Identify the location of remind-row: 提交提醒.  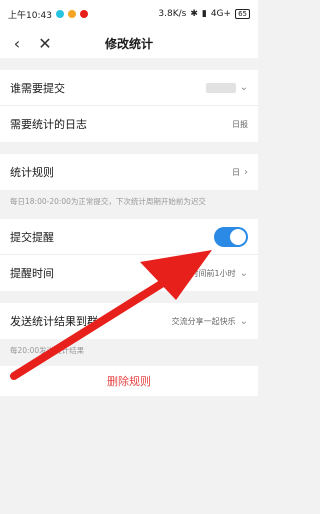
(129, 237).